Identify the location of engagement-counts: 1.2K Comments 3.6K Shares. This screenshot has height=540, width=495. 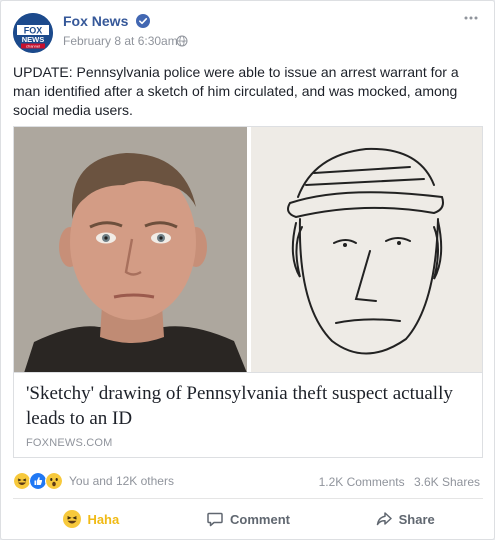
(396, 482).